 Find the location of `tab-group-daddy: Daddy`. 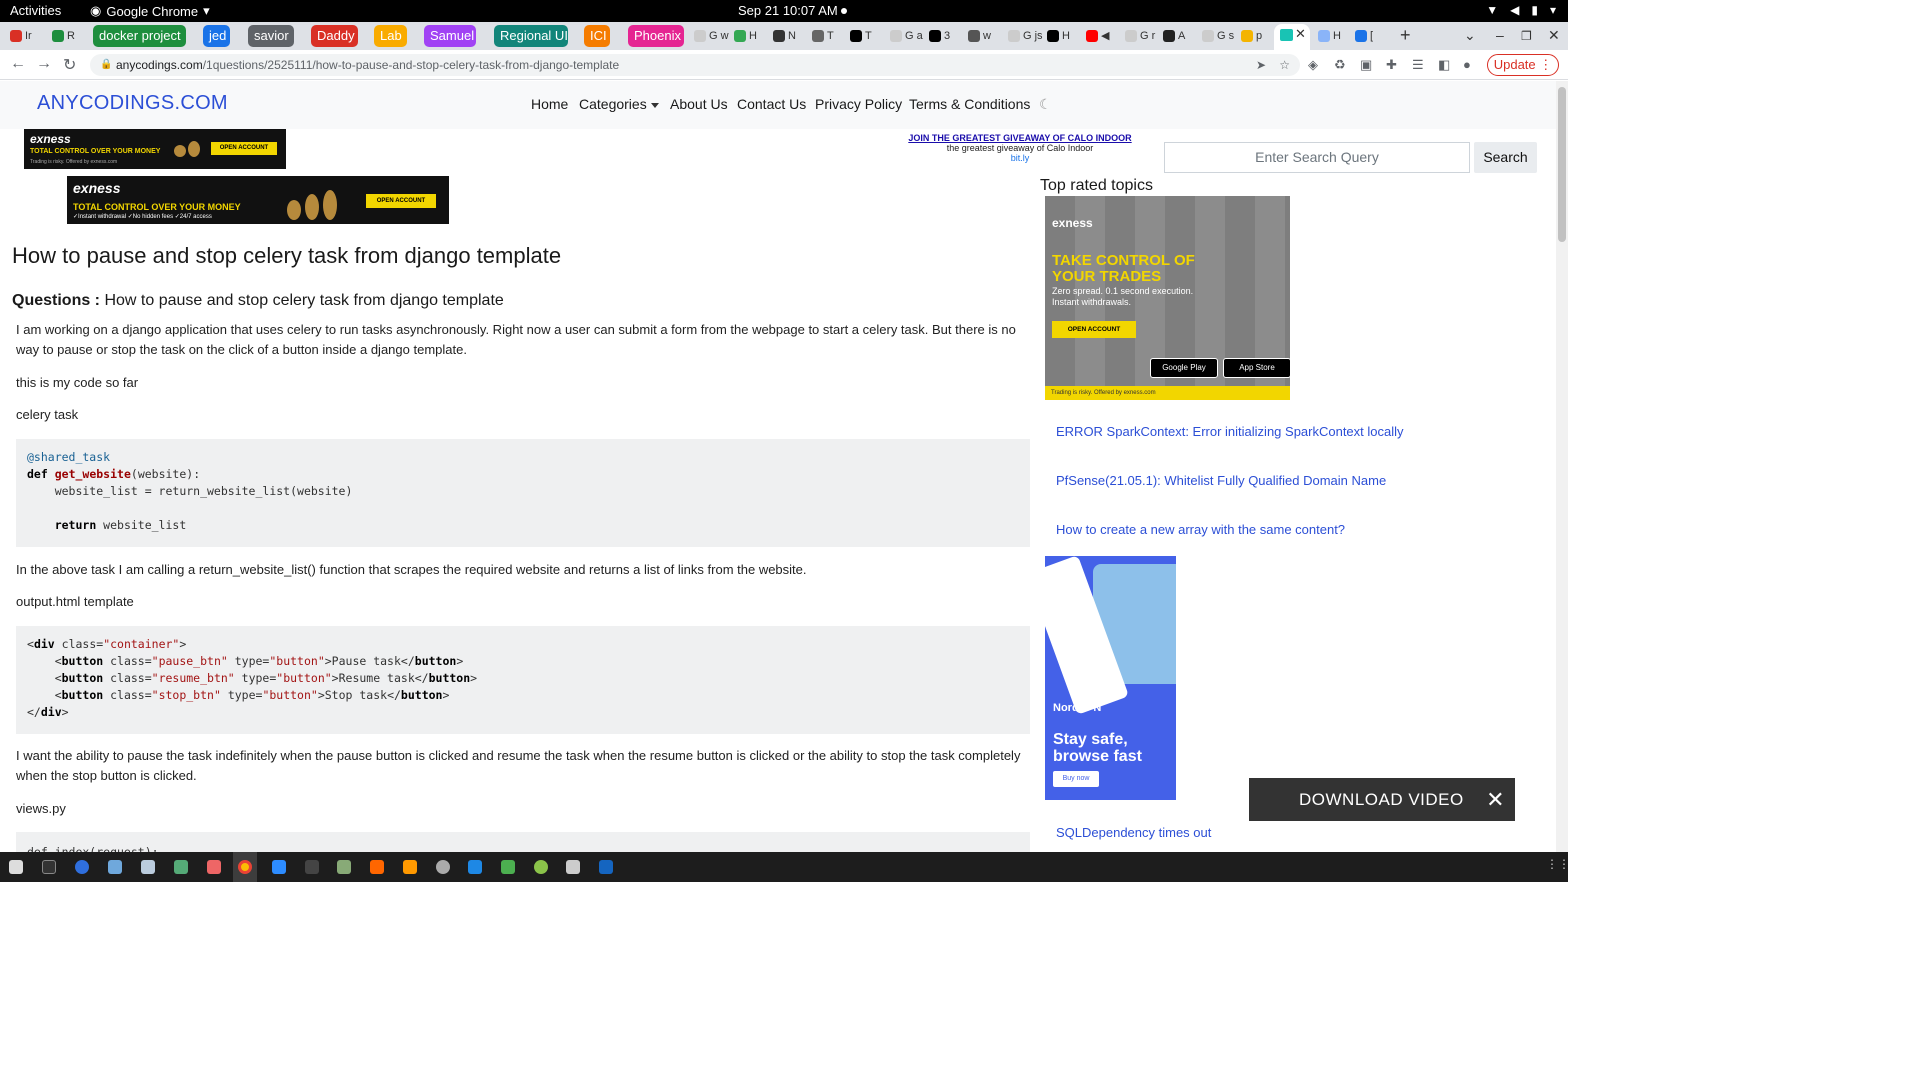

tab-group-daddy: Daddy is located at coordinates (334, 36).